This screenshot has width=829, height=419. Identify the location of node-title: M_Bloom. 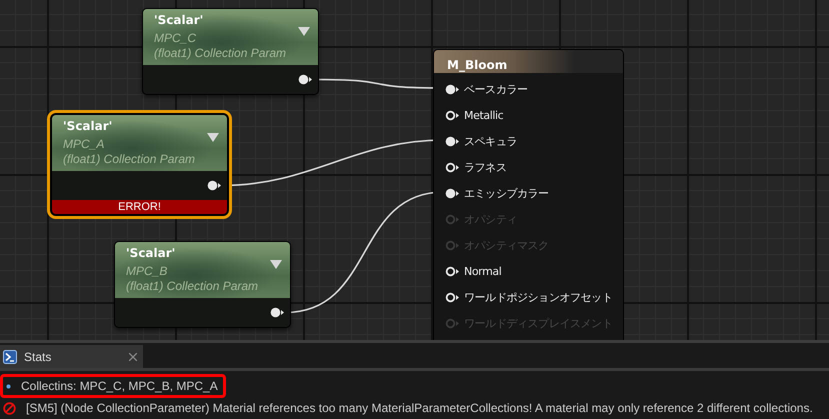
(477, 65).